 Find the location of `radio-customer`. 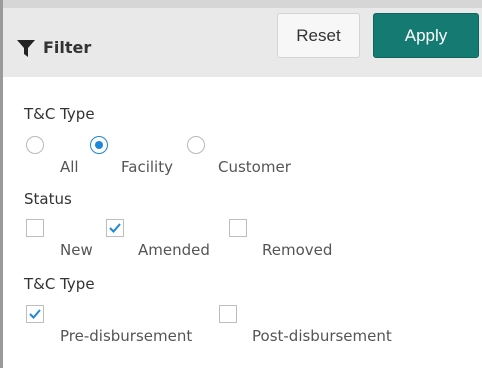

radio-customer is located at coordinates (196, 145).